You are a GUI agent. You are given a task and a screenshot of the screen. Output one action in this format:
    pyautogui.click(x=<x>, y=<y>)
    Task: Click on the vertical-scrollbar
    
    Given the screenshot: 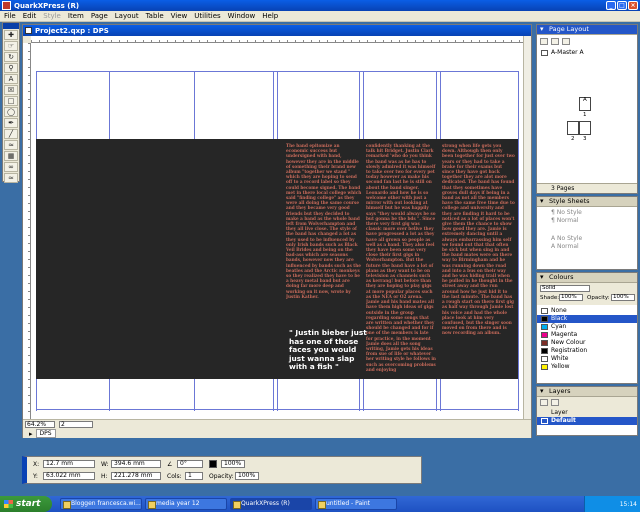 What is the action you would take?
    pyautogui.click(x=527, y=227)
    